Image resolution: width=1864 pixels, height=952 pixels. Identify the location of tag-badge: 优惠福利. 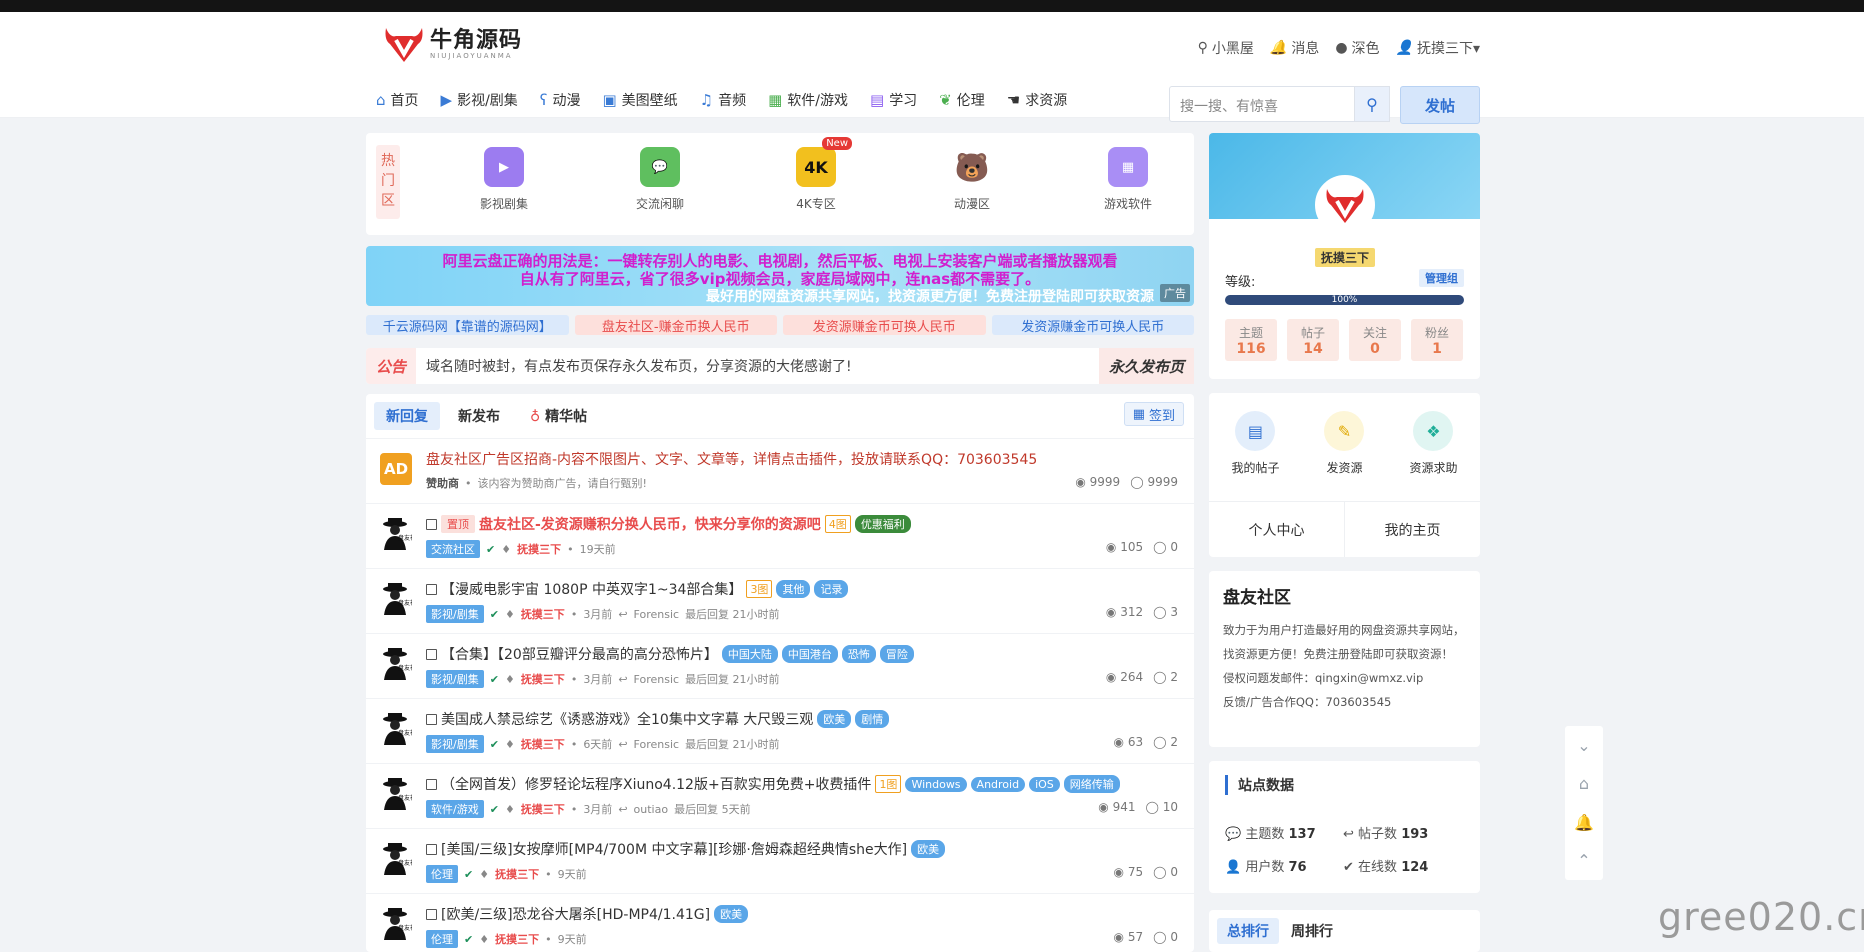
(882, 524).